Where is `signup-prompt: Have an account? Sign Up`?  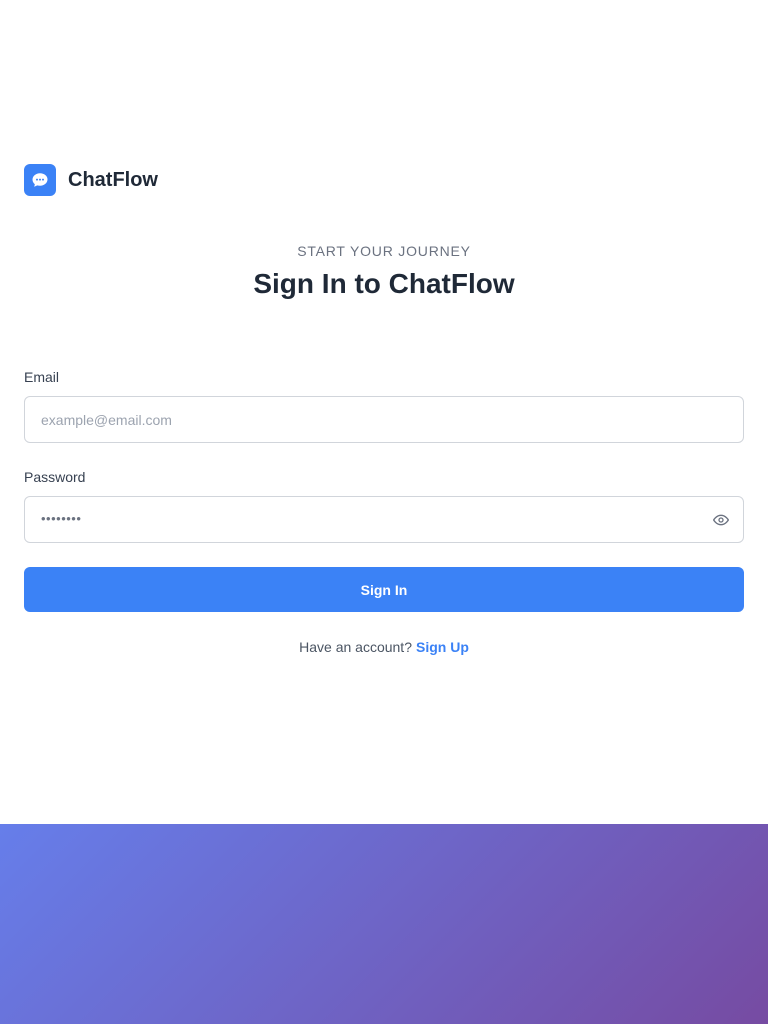 signup-prompt: Have an account? Sign Up is located at coordinates (384, 647).